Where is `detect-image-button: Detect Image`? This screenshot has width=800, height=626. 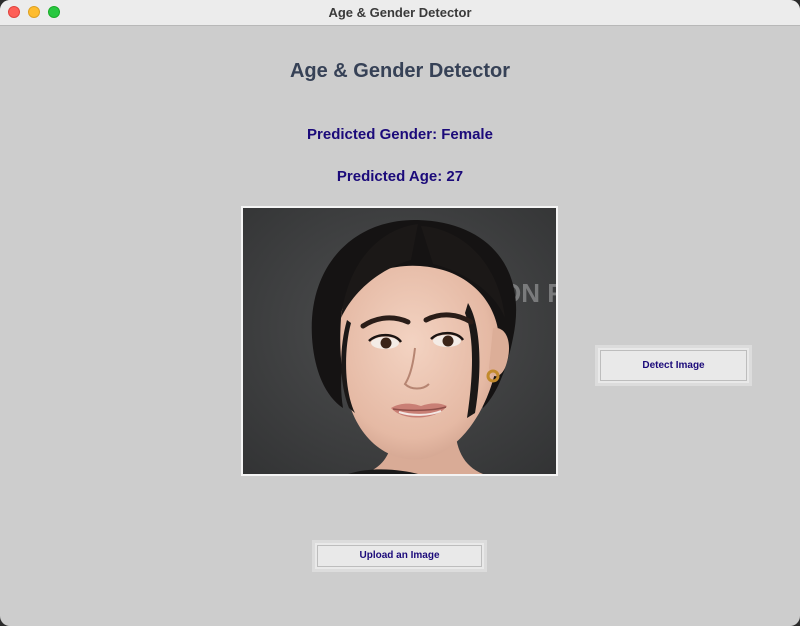
detect-image-button: Detect Image is located at coordinates (673, 365).